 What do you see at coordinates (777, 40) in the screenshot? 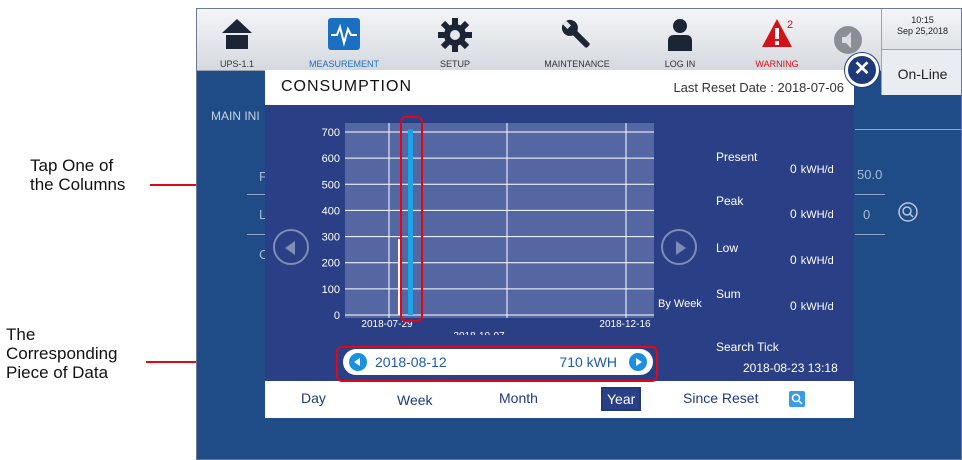
I see `nav-warning: 2 WARNING` at bounding box center [777, 40].